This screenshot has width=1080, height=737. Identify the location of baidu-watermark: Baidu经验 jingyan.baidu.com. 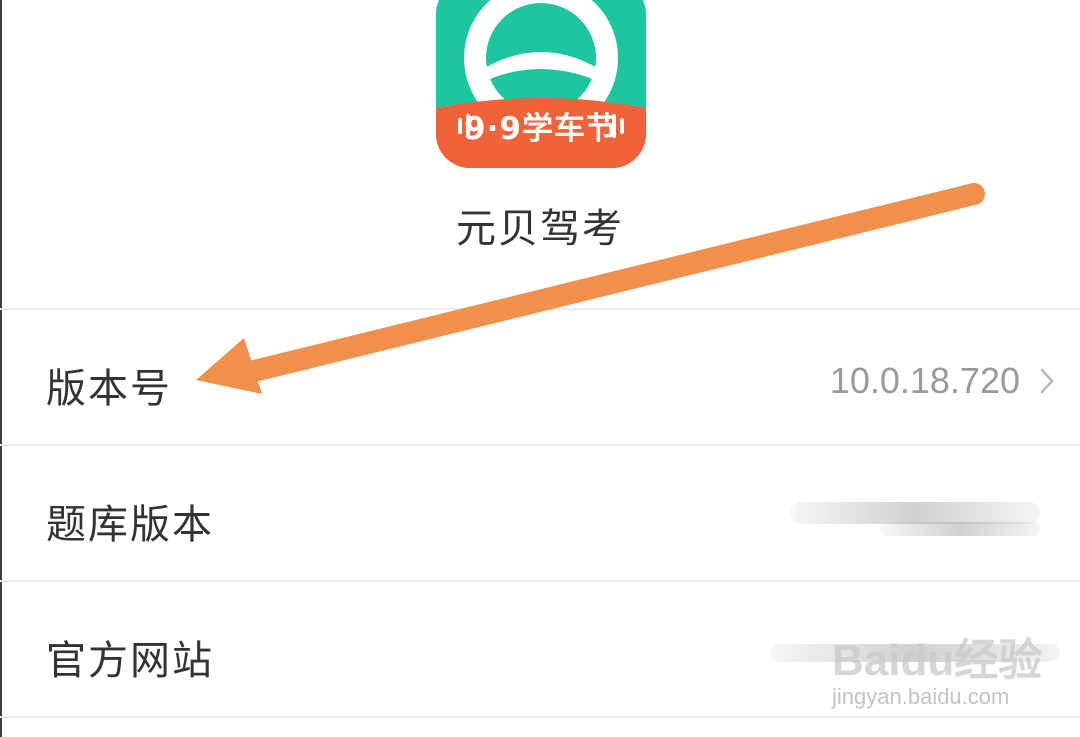
(947, 671).